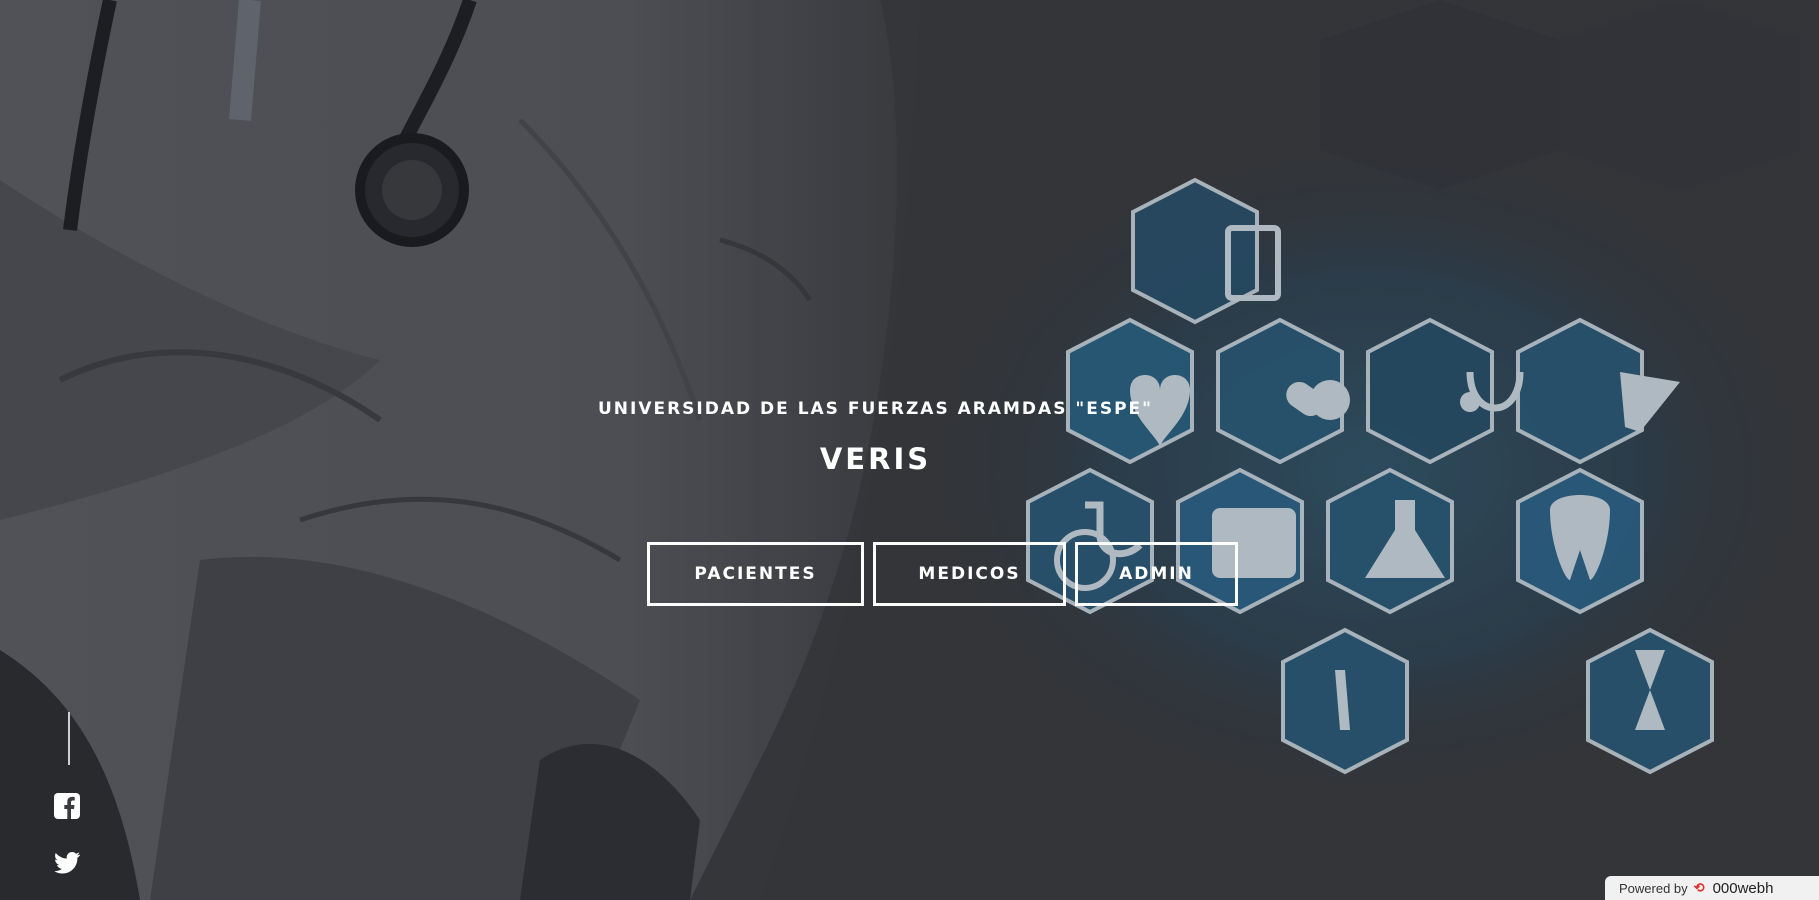 This screenshot has width=1819, height=900. What do you see at coordinates (69, 738) in the screenshot?
I see `social-divider` at bounding box center [69, 738].